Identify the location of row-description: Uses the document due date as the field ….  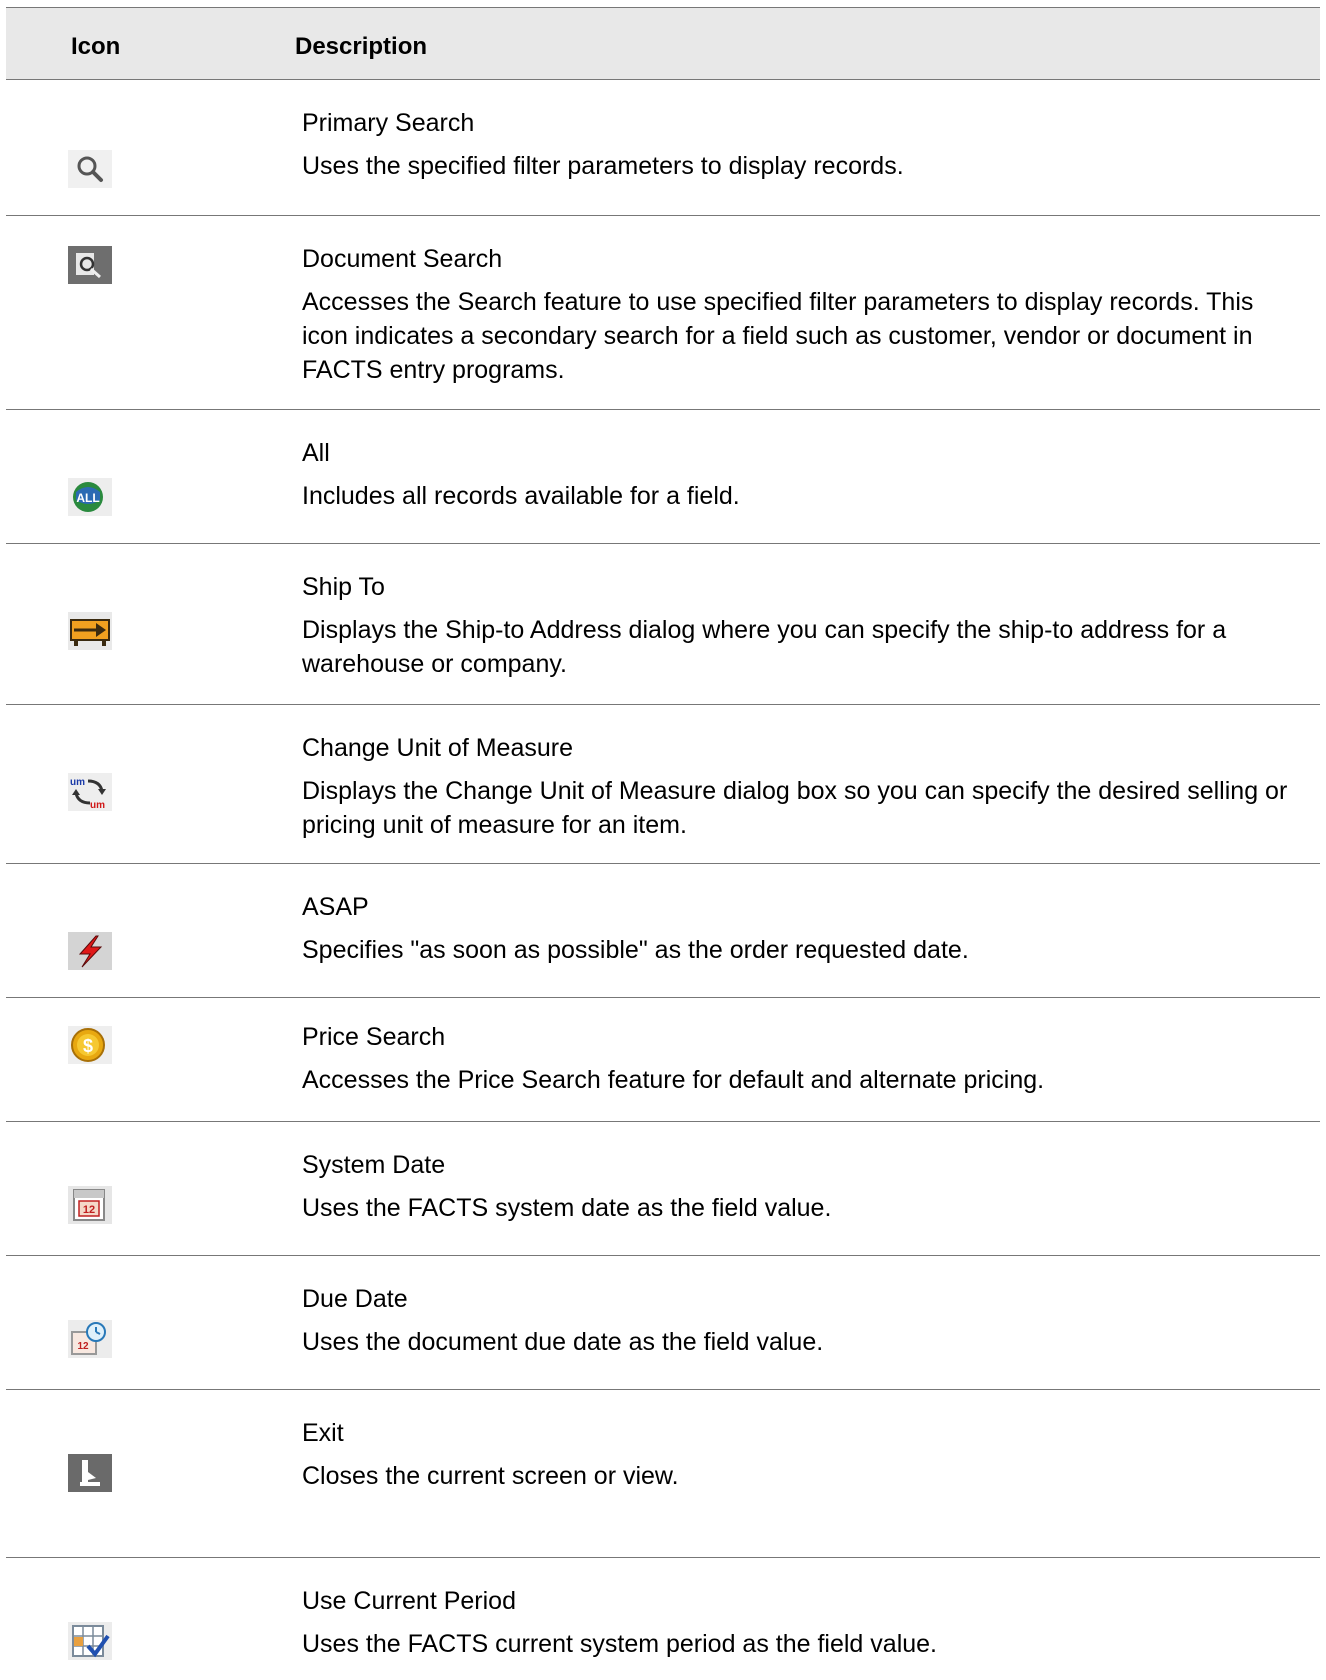
(563, 1342).